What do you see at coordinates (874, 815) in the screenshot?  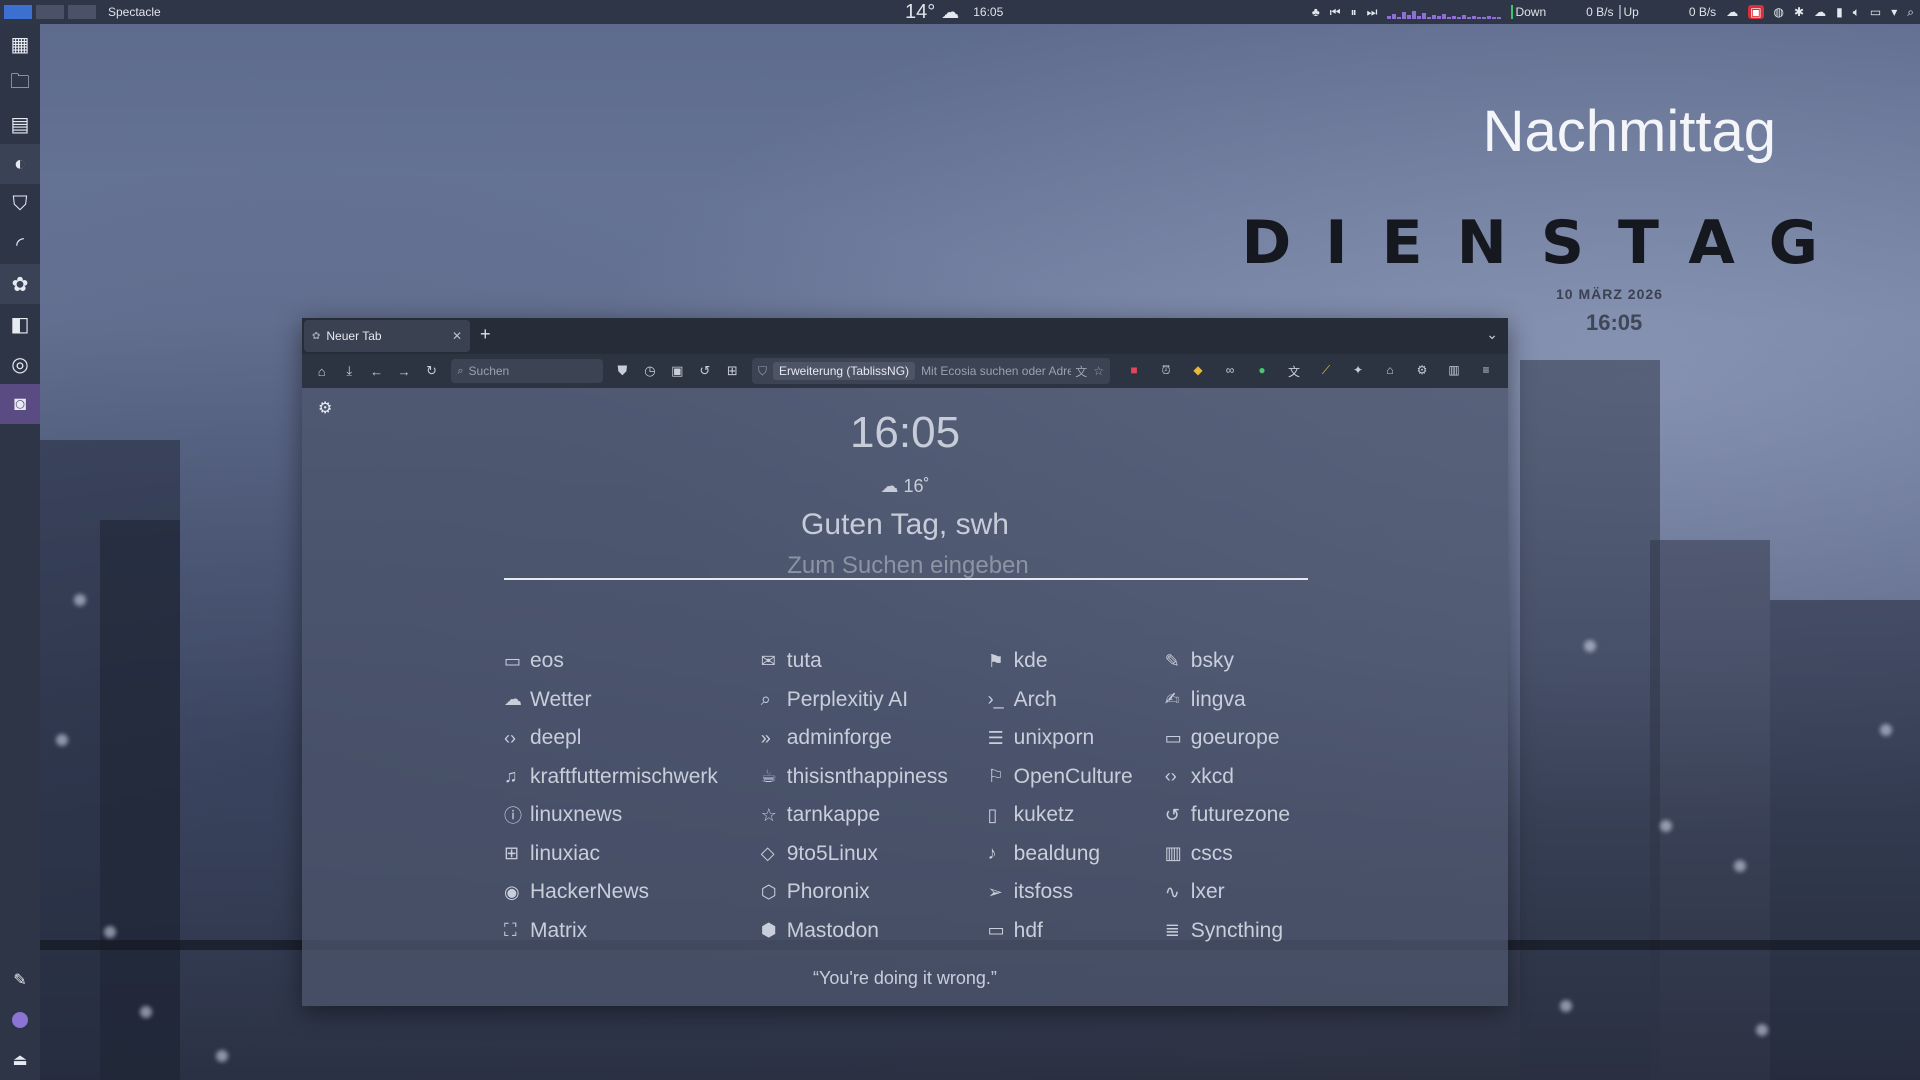 I see `quick-link: ☆ tarnkappe` at bounding box center [874, 815].